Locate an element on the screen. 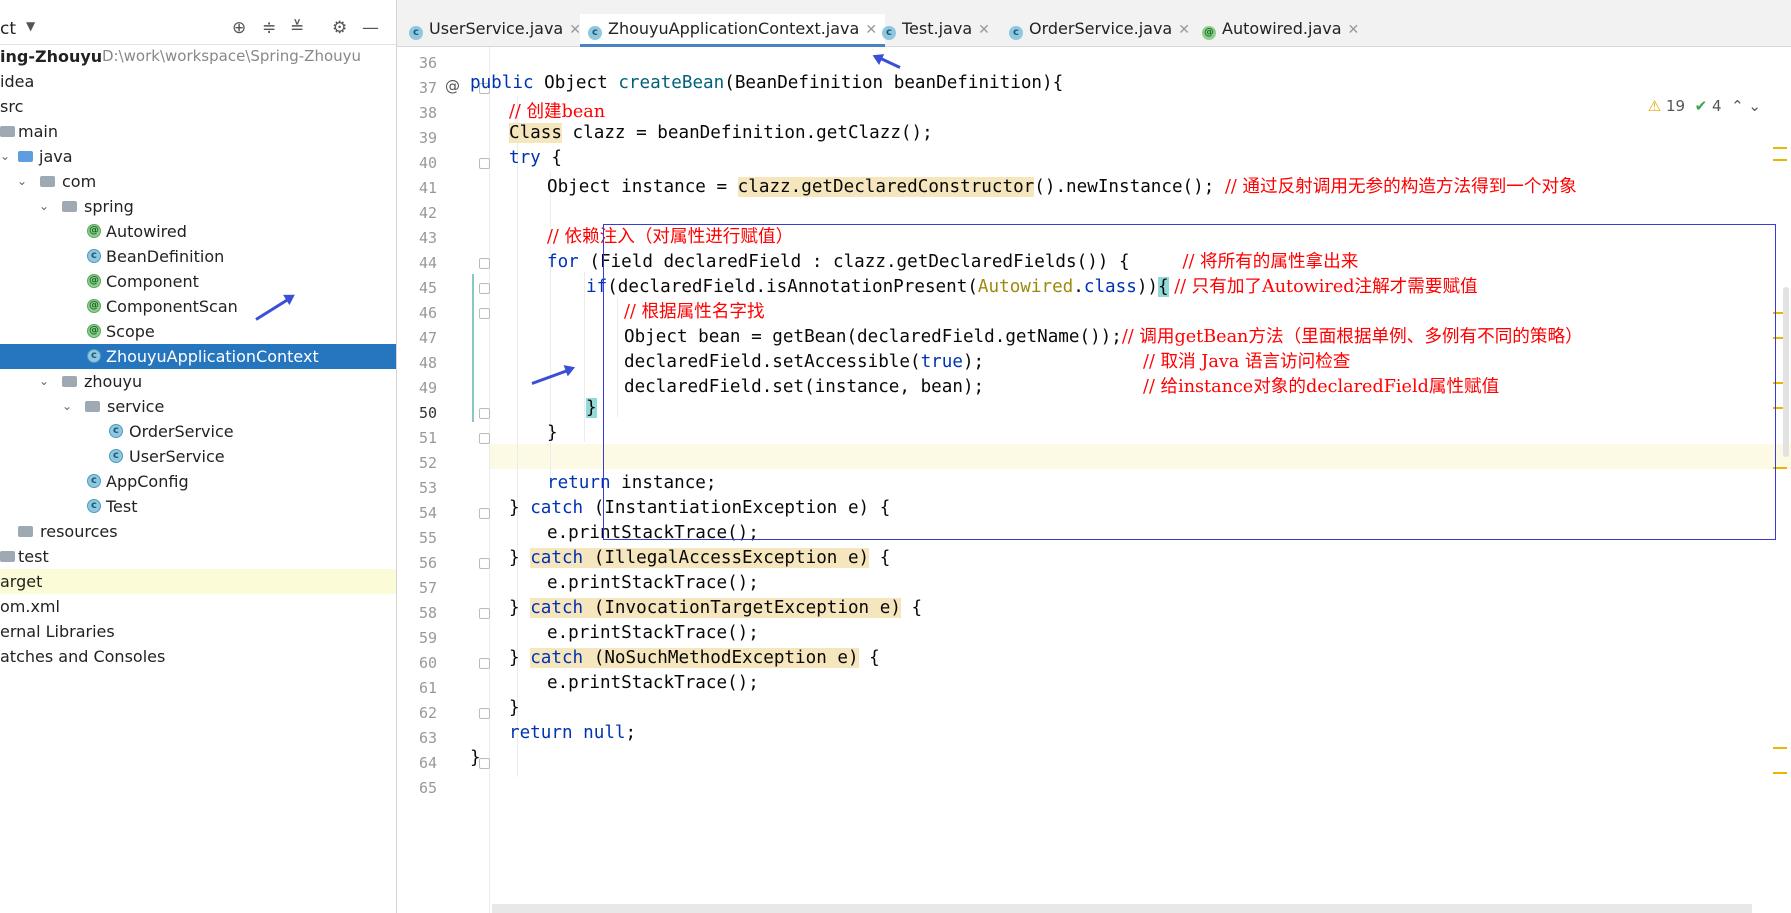 The width and height of the screenshot is (1791, 913). inspections-widget: ⚠ 19 ✔ 4 ⌃ ⌄ is located at coordinates (1704, 106).